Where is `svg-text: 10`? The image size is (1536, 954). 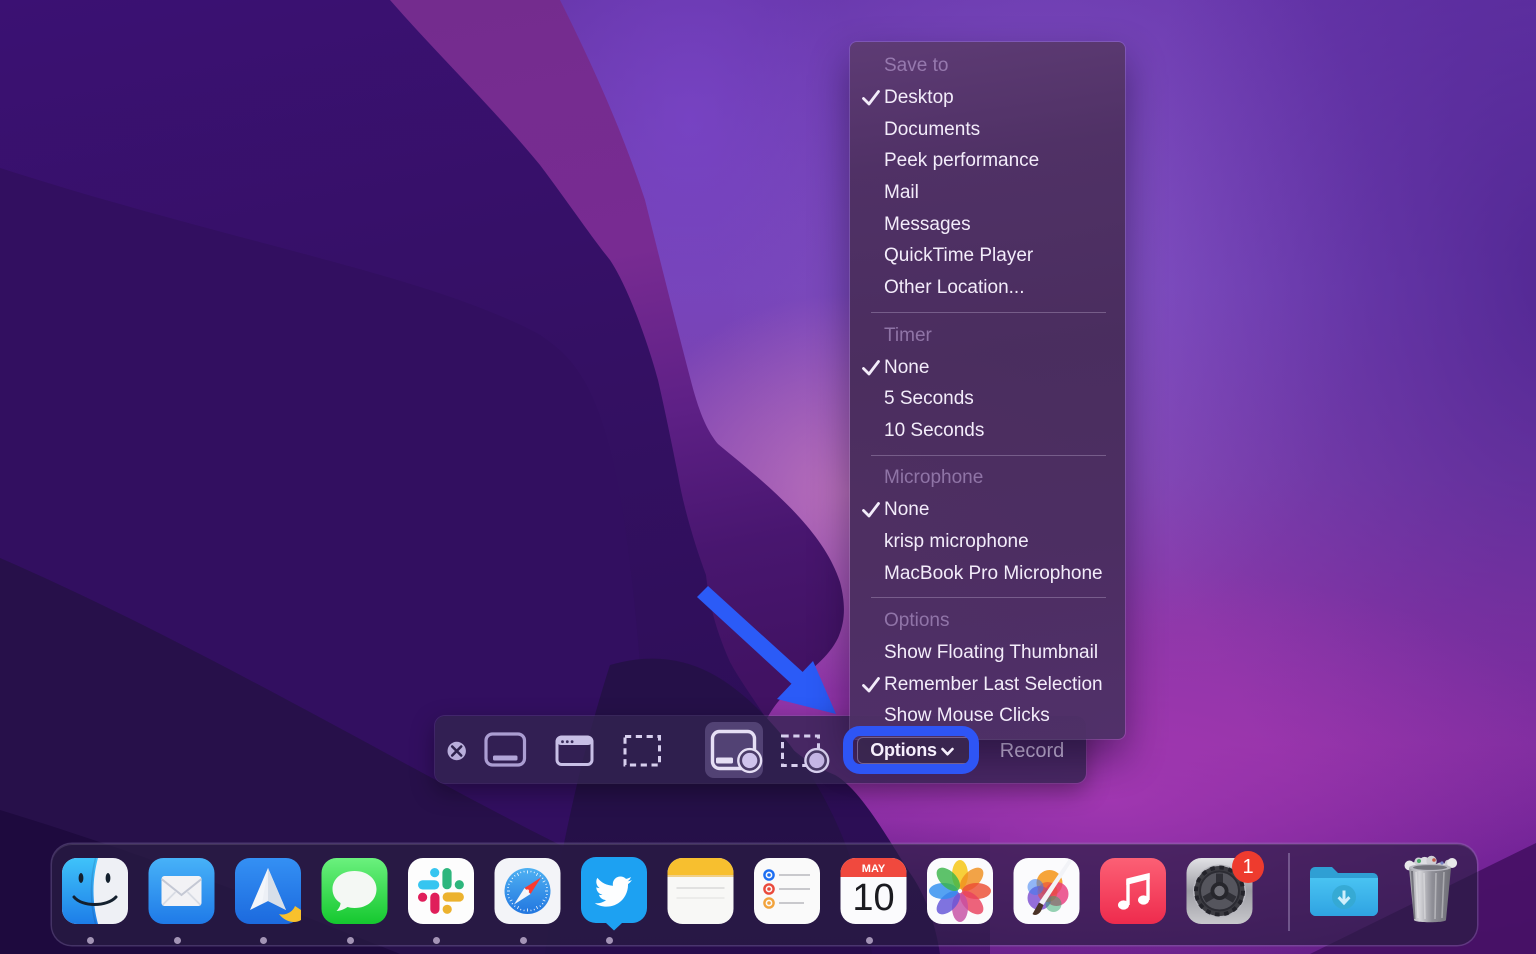 svg-text: 10 is located at coordinates (873, 898).